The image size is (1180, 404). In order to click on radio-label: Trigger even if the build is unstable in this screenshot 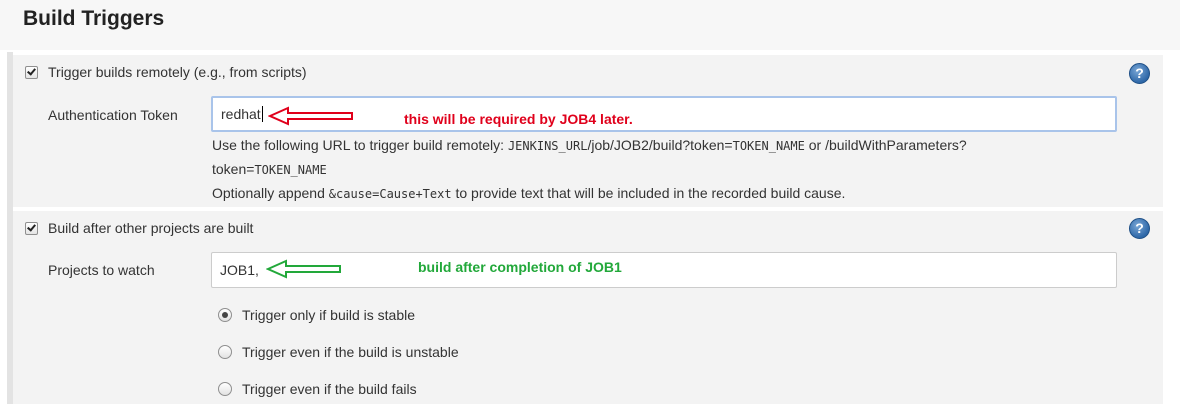, I will do `click(350, 352)`.